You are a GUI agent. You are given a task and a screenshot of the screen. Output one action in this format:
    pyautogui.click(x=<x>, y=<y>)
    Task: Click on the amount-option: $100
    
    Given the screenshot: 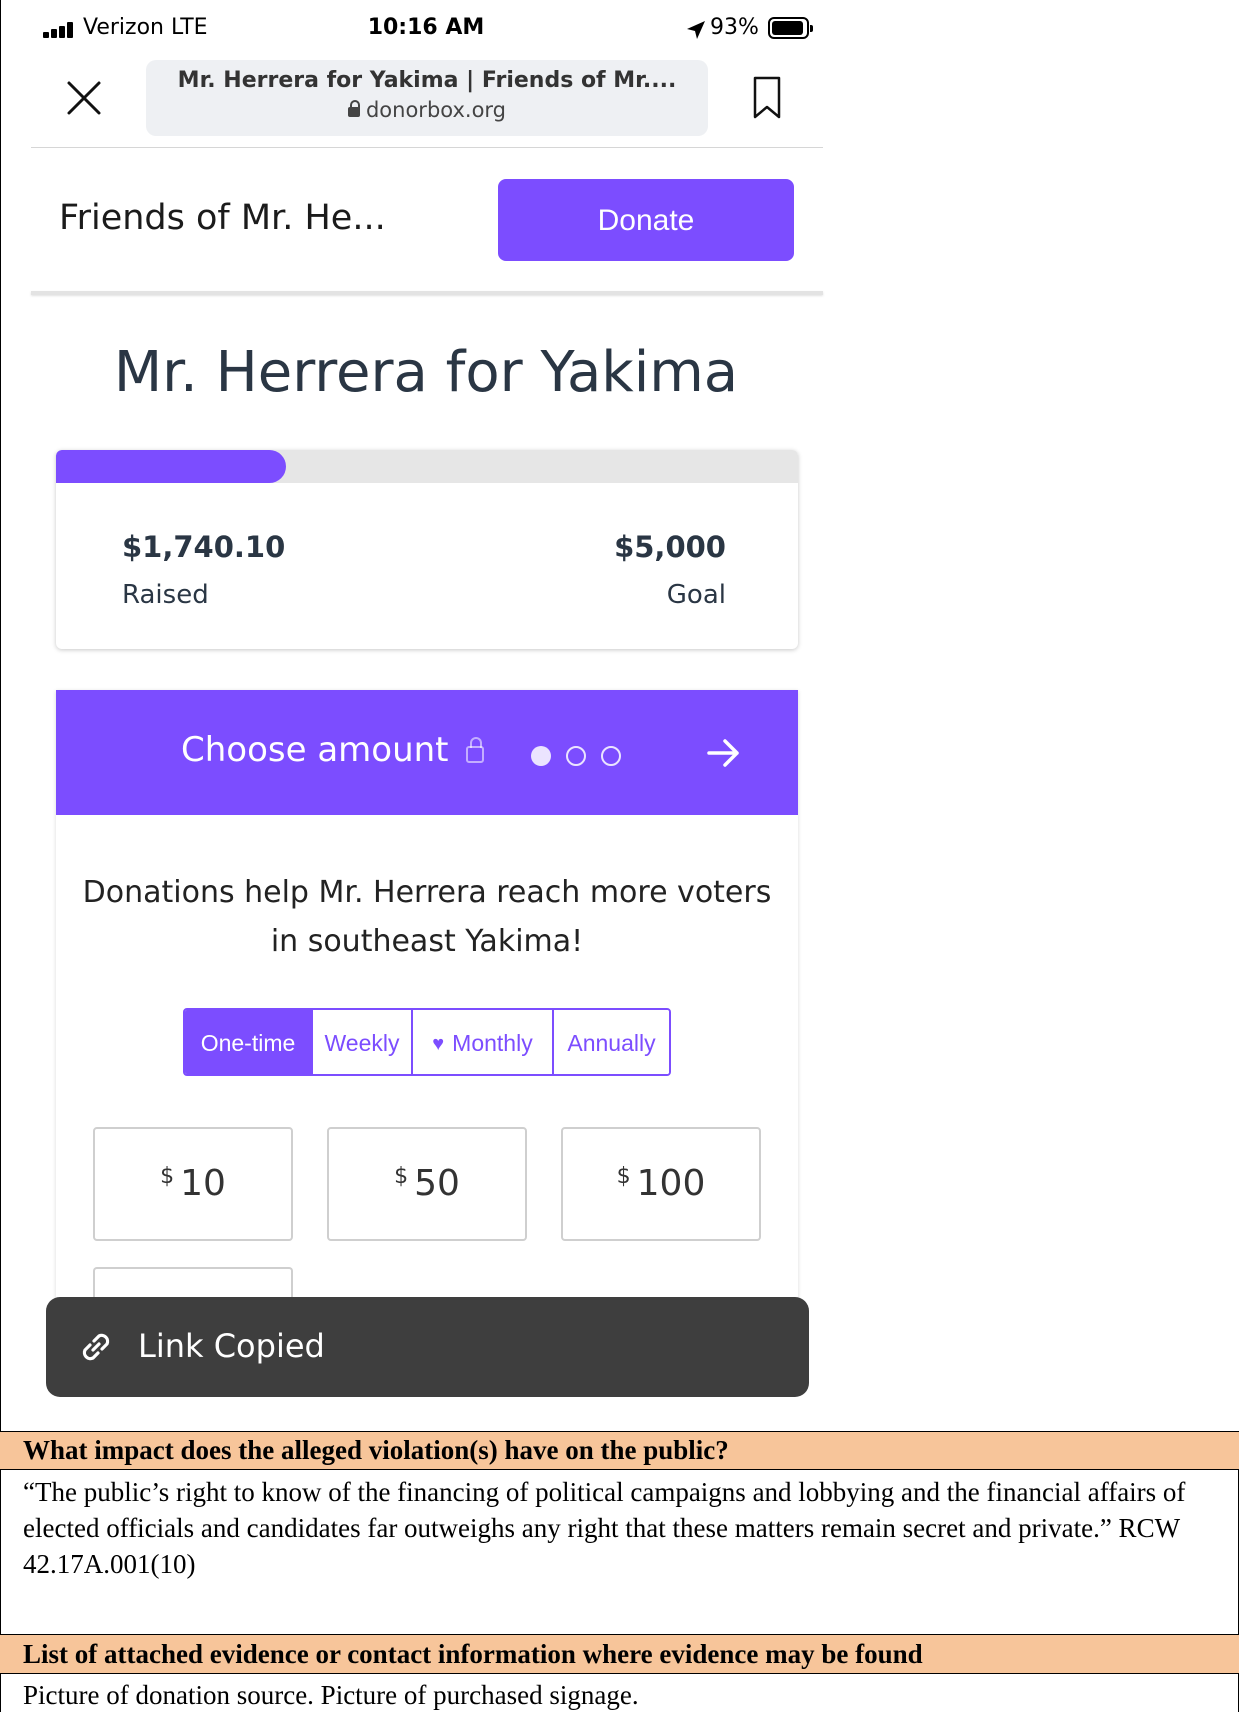 What is the action you would take?
    pyautogui.click(x=661, y=1184)
    